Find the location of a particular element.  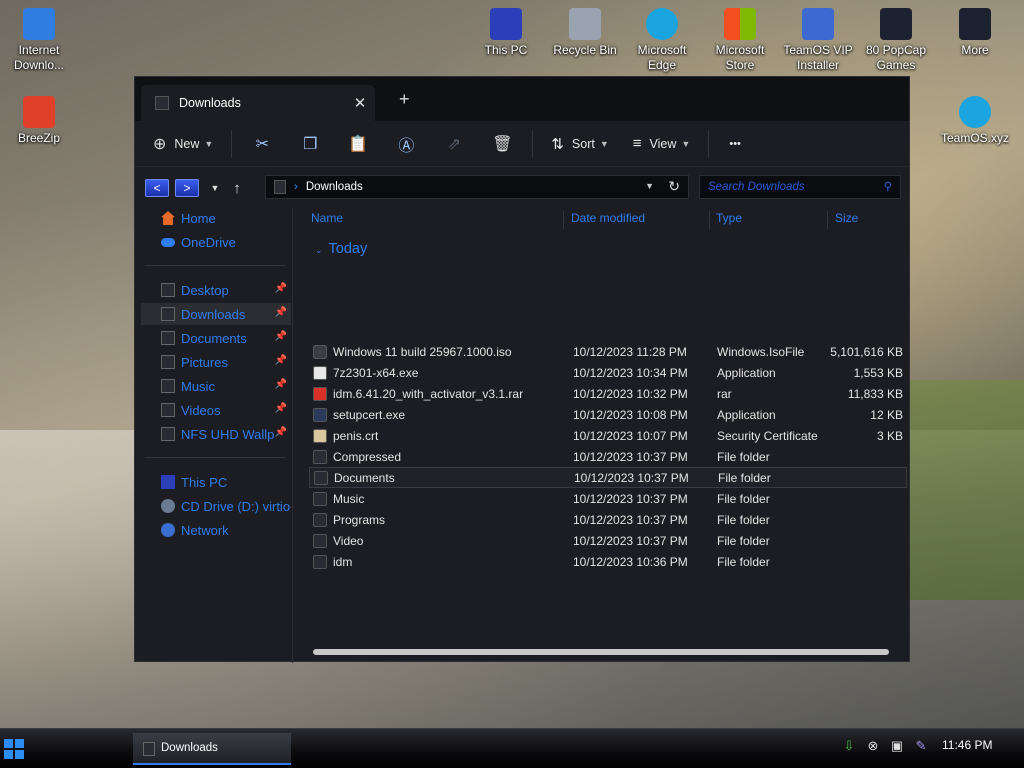

sidebar-item-network: Network is located at coordinates (216, 530).